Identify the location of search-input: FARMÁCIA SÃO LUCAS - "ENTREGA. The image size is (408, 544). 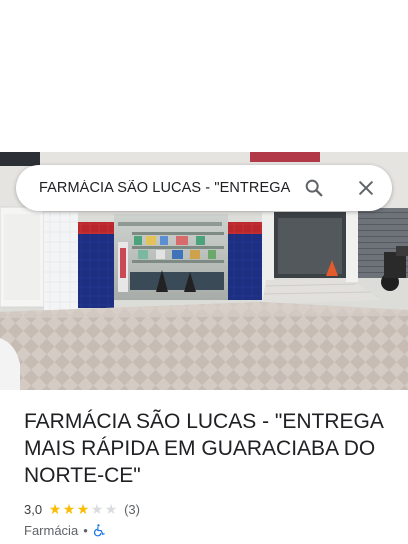
(165, 188).